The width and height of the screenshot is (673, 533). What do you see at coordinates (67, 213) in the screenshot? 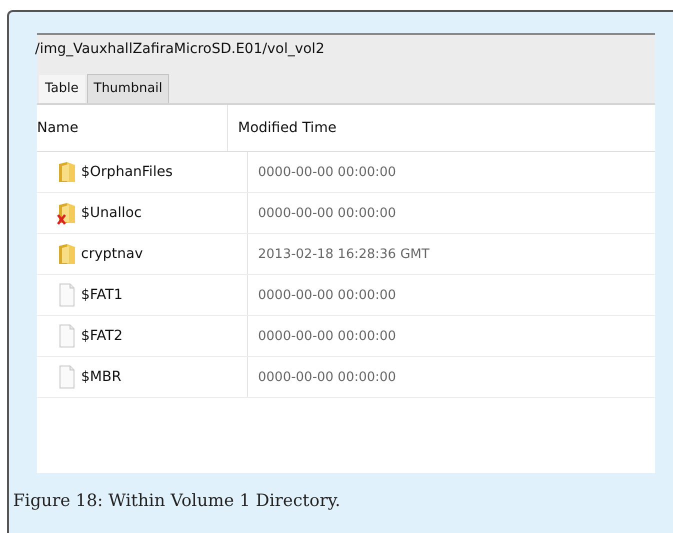
I see `deleted-folder-icon` at bounding box center [67, 213].